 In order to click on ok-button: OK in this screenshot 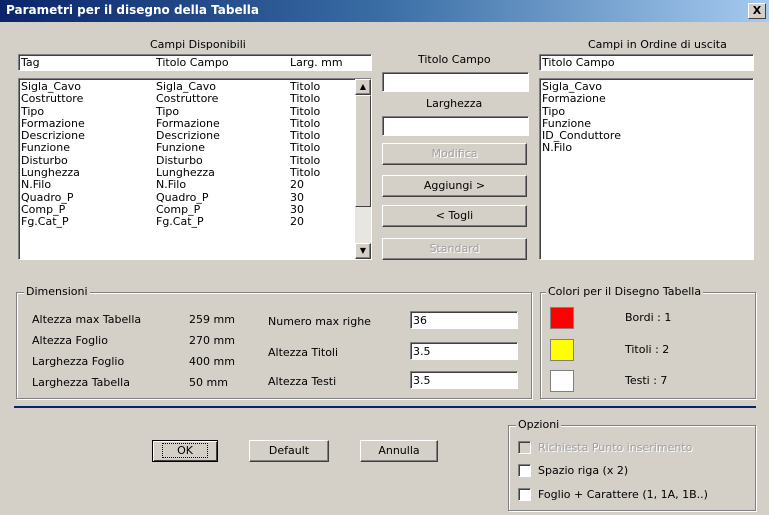, I will do `click(185, 451)`.